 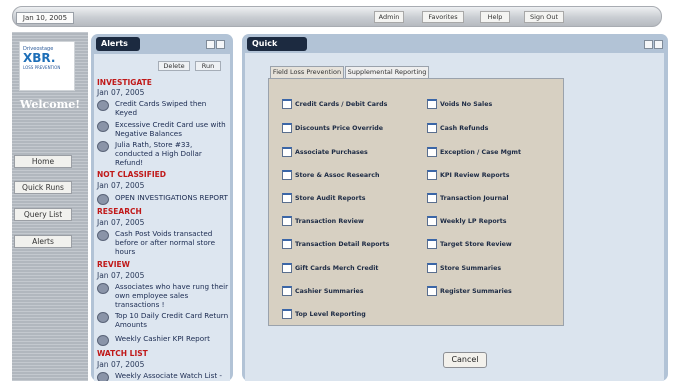 I want to click on alert-item-label: OPEN INVESTIGATIONS REPORT, so click(x=171, y=197).